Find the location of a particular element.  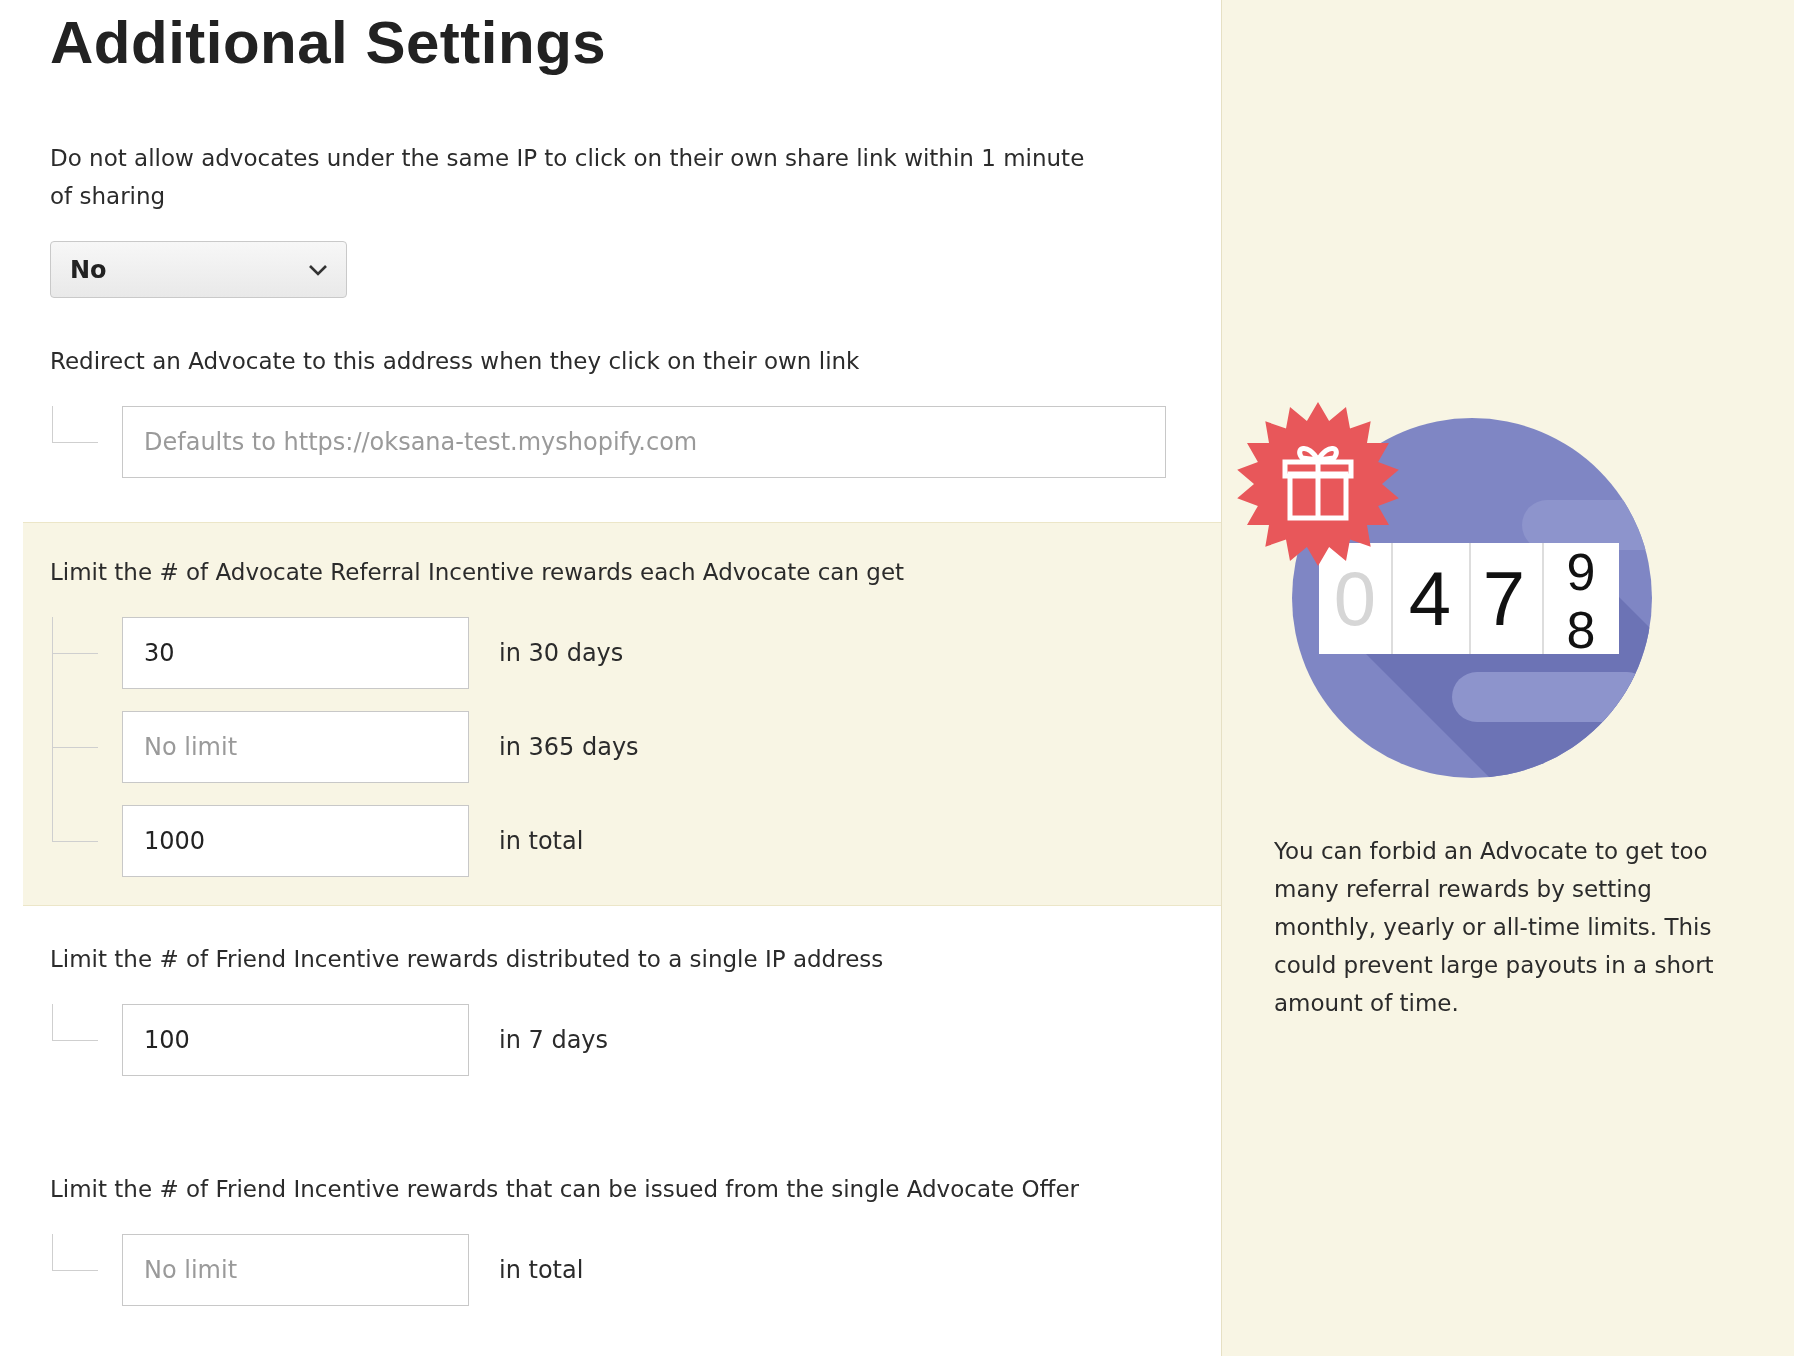

chevron-down-icon is located at coordinates (318, 269).